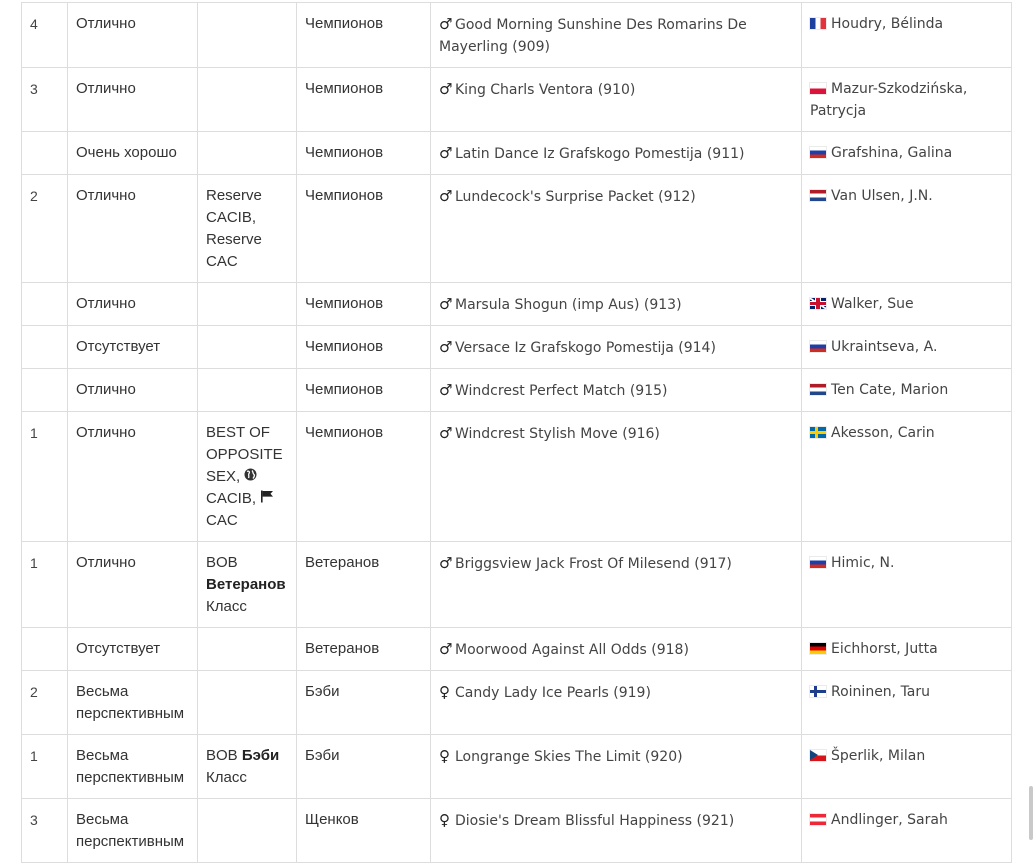  Describe the element at coordinates (616, 766) in the screenshot. I see `dog-cell: ♀ Longrange Skies The Limit (920)` at that location.